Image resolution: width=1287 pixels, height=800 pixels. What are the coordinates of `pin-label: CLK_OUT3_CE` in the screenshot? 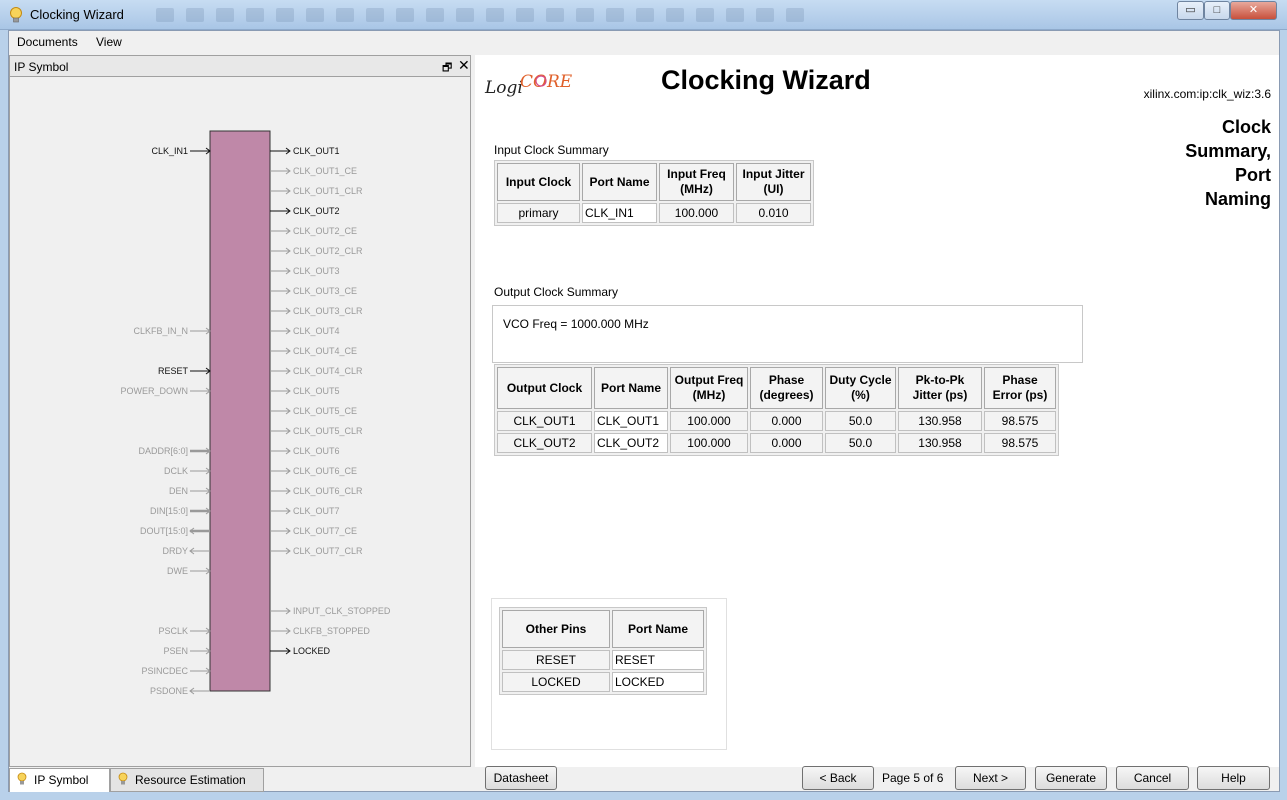 It's located at (325, 291).